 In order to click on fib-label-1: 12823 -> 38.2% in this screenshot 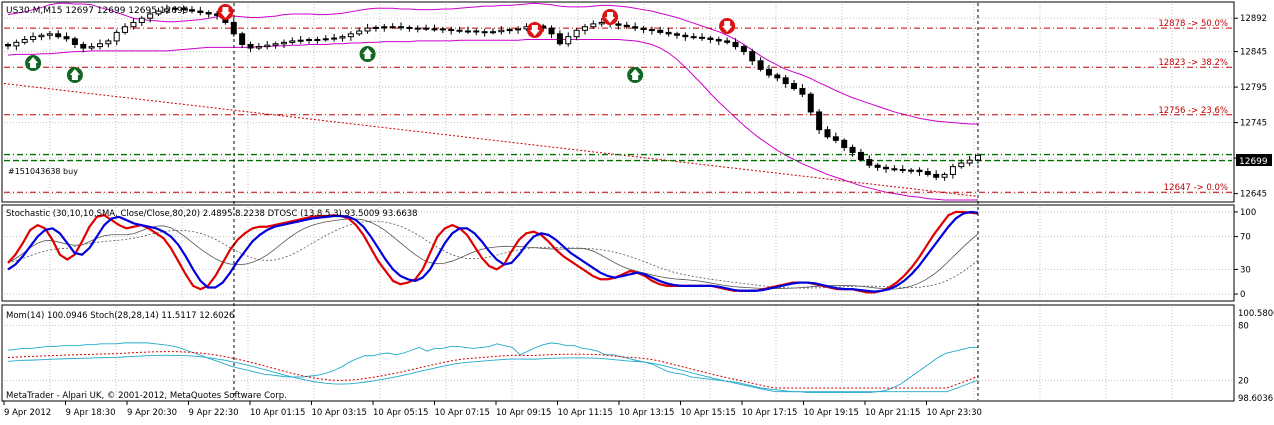, I will do `click(1193, 63)`.